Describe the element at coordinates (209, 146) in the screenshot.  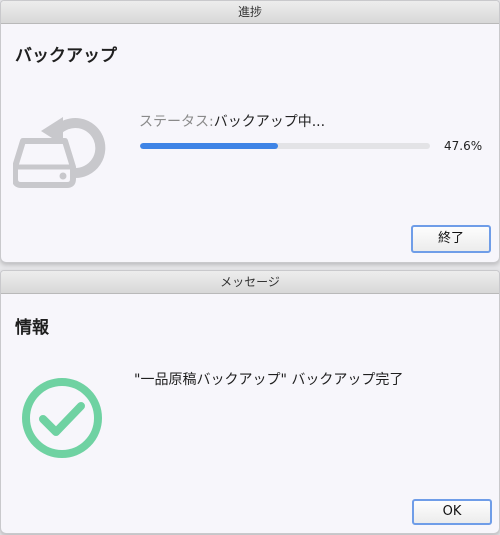
I see `progress-fill` at that location.